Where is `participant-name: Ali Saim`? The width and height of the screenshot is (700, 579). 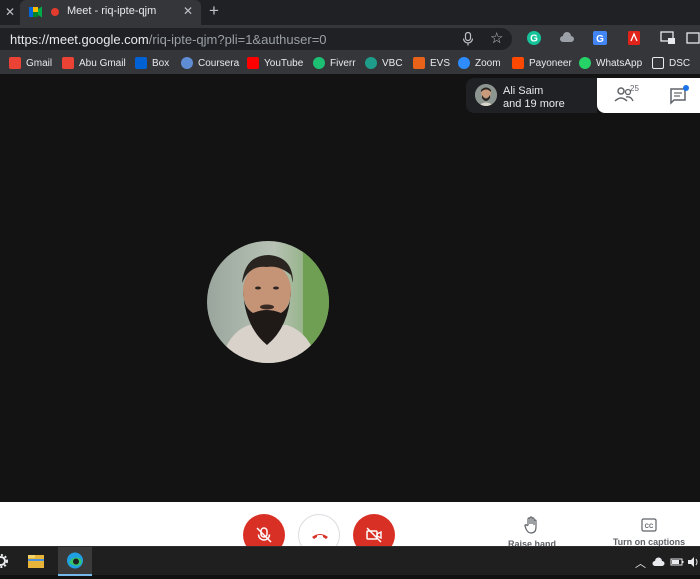 participant-name: Ali Saim is located at coordinates (523, 91).